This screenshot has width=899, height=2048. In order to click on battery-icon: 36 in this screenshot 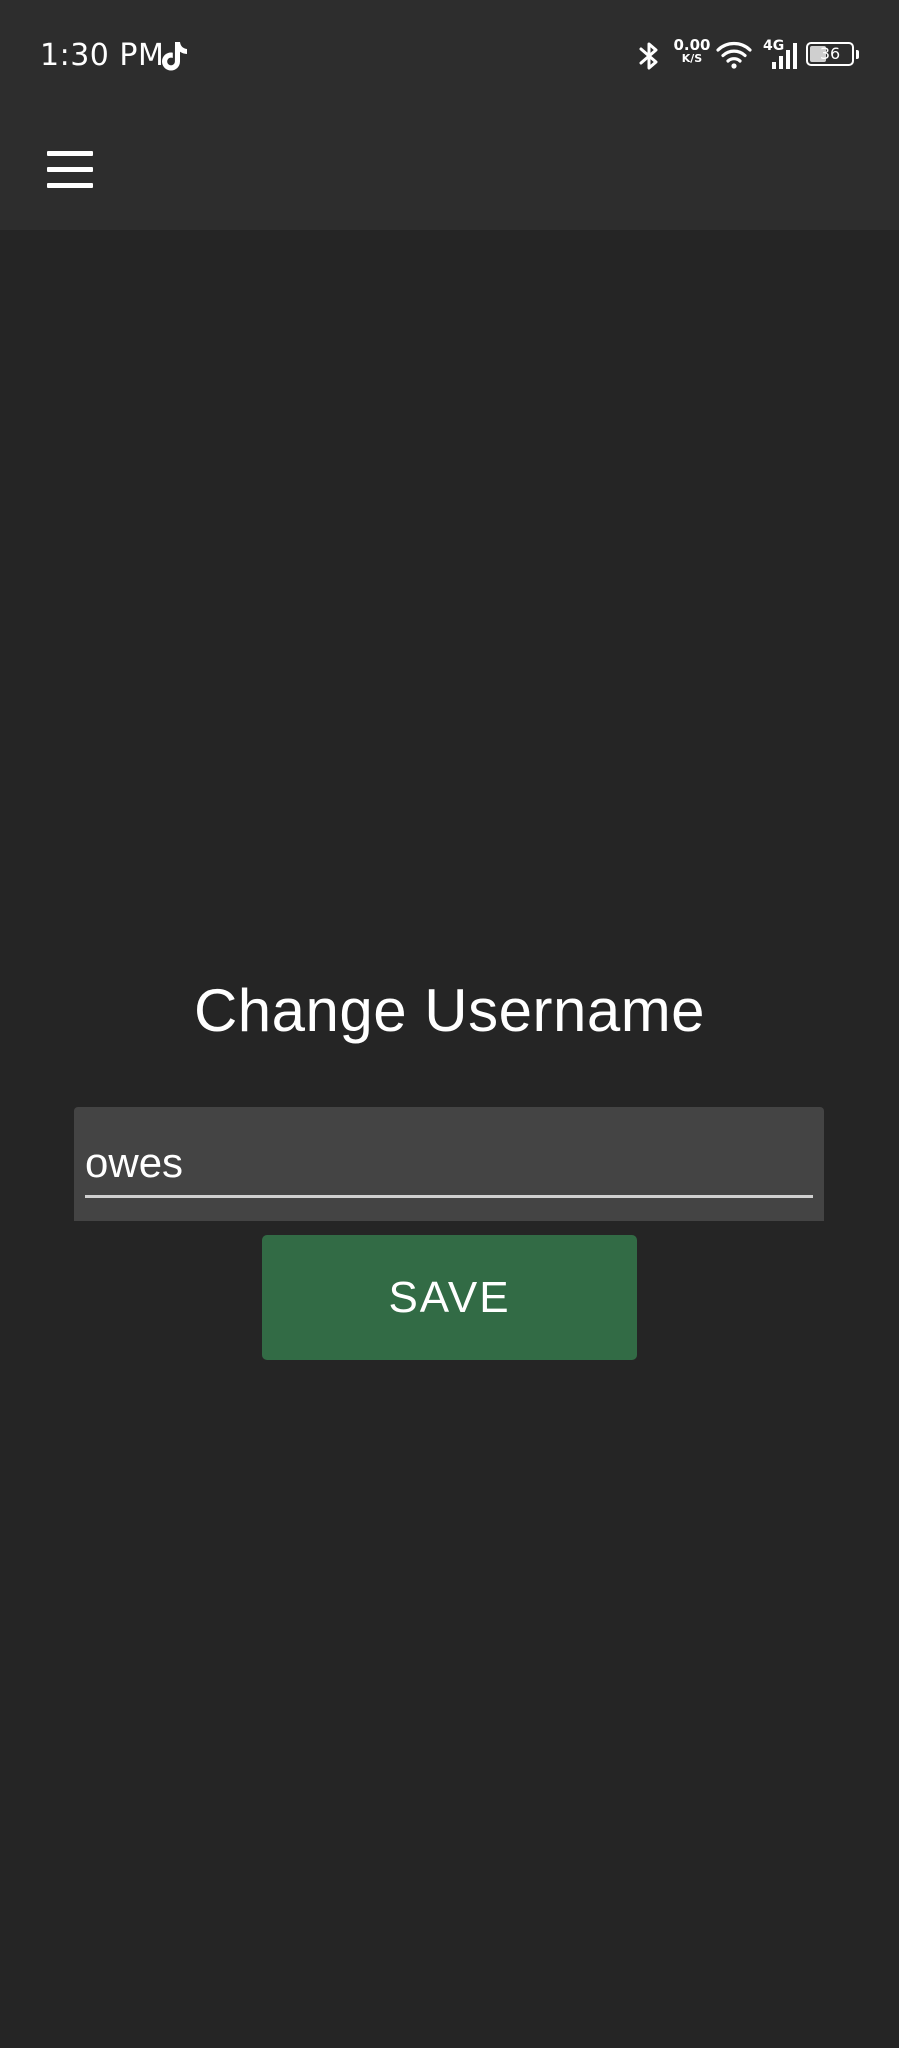, I will do `click(830, 54)`.